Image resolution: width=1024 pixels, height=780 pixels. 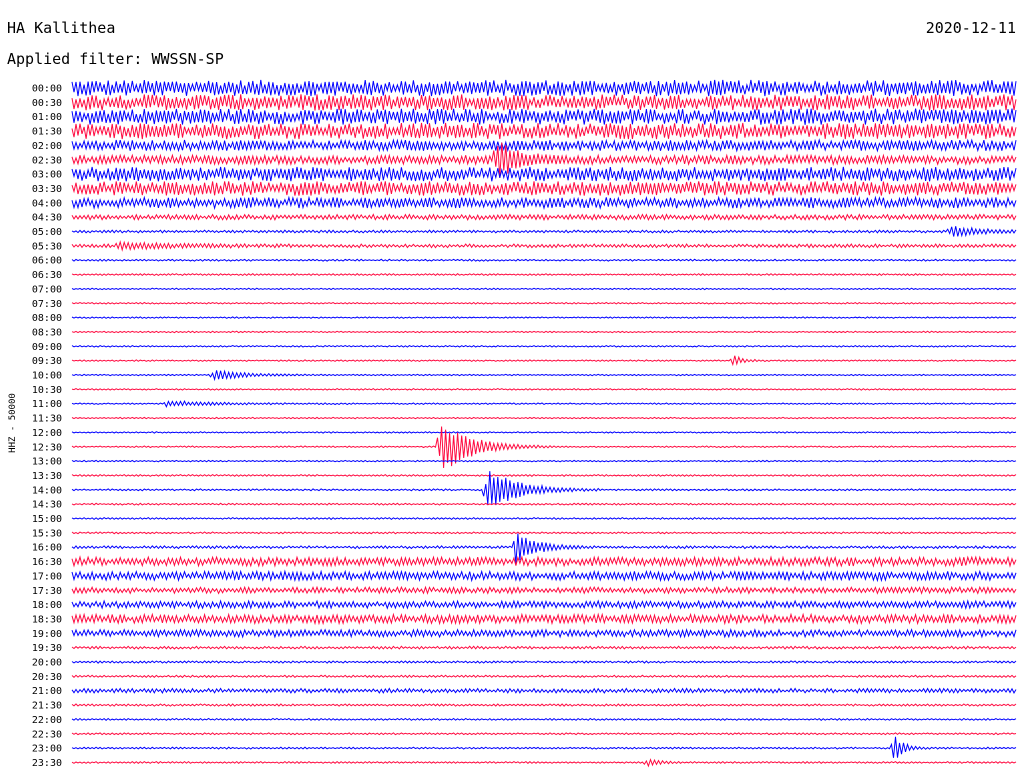 I want to click on tick-label: 18:30, so click(x=47, y=619).